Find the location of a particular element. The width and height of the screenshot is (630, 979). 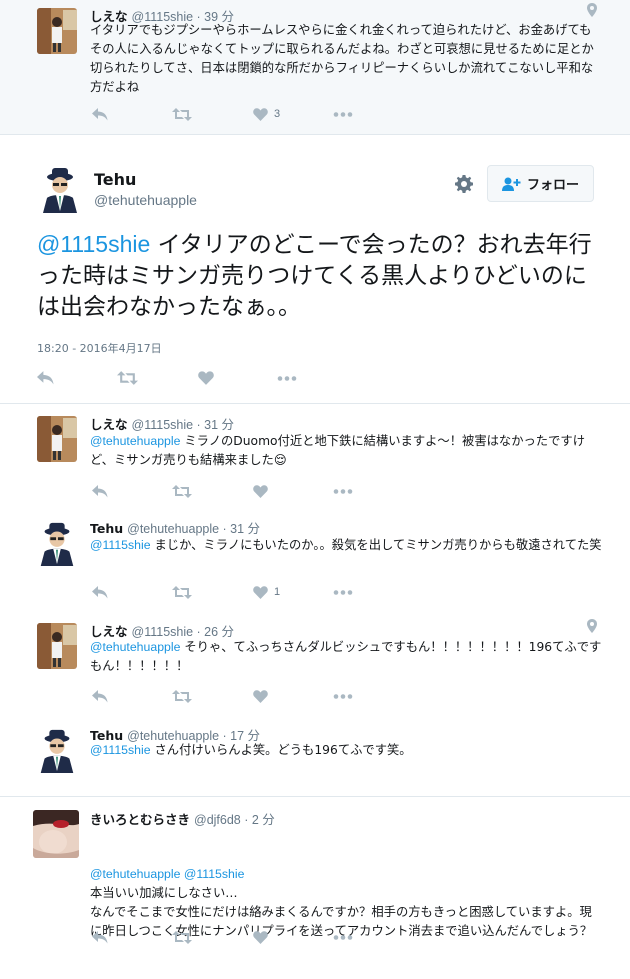

tweet-actions: 1 is located at coordinates (240, 593).